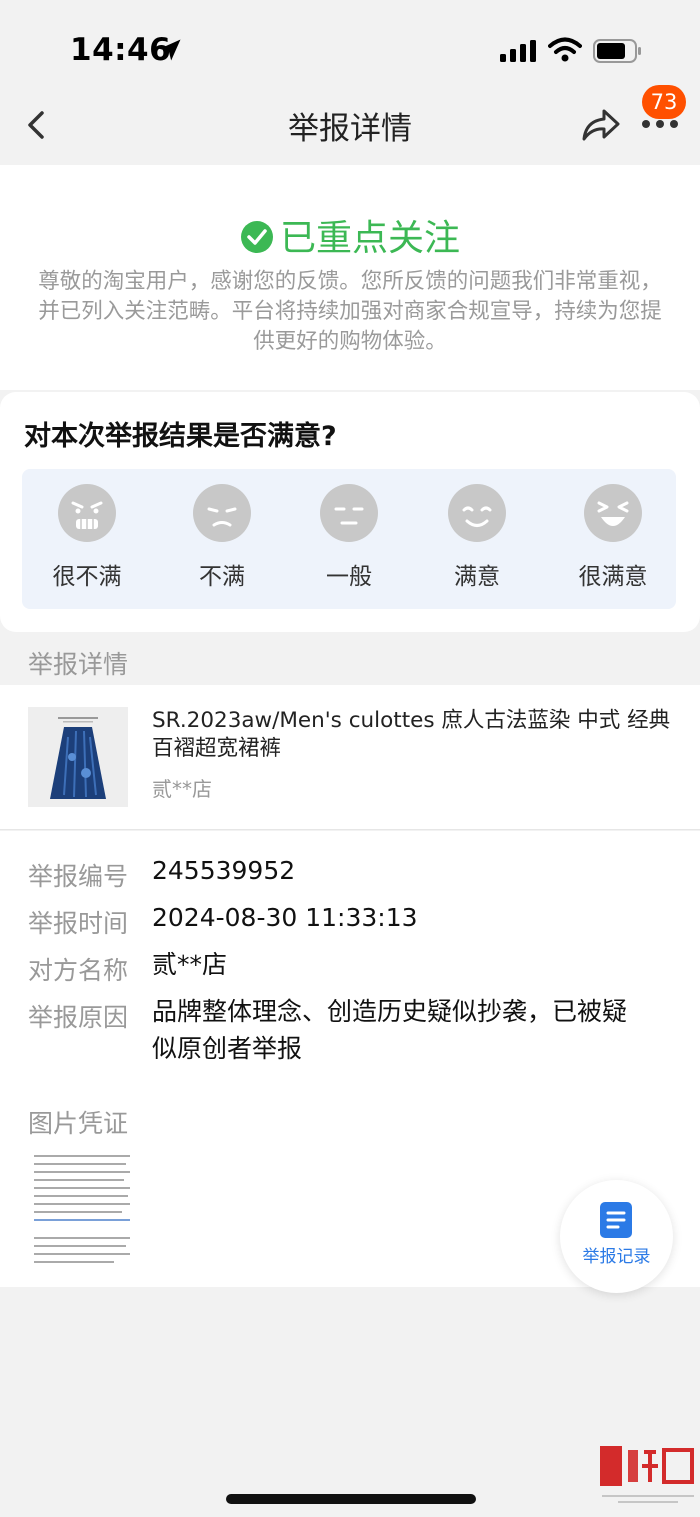 Image resolution: width=700 pixels, height=1517 pixels. I want to click on document-icon, so click(616, 1220).